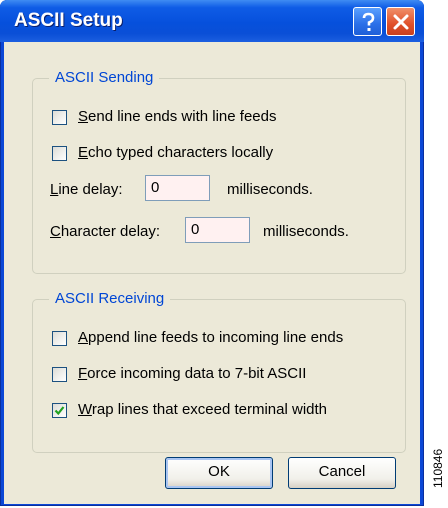 This screenshot has width=448, height=508. I want to click on help-button, so click(367, 21).